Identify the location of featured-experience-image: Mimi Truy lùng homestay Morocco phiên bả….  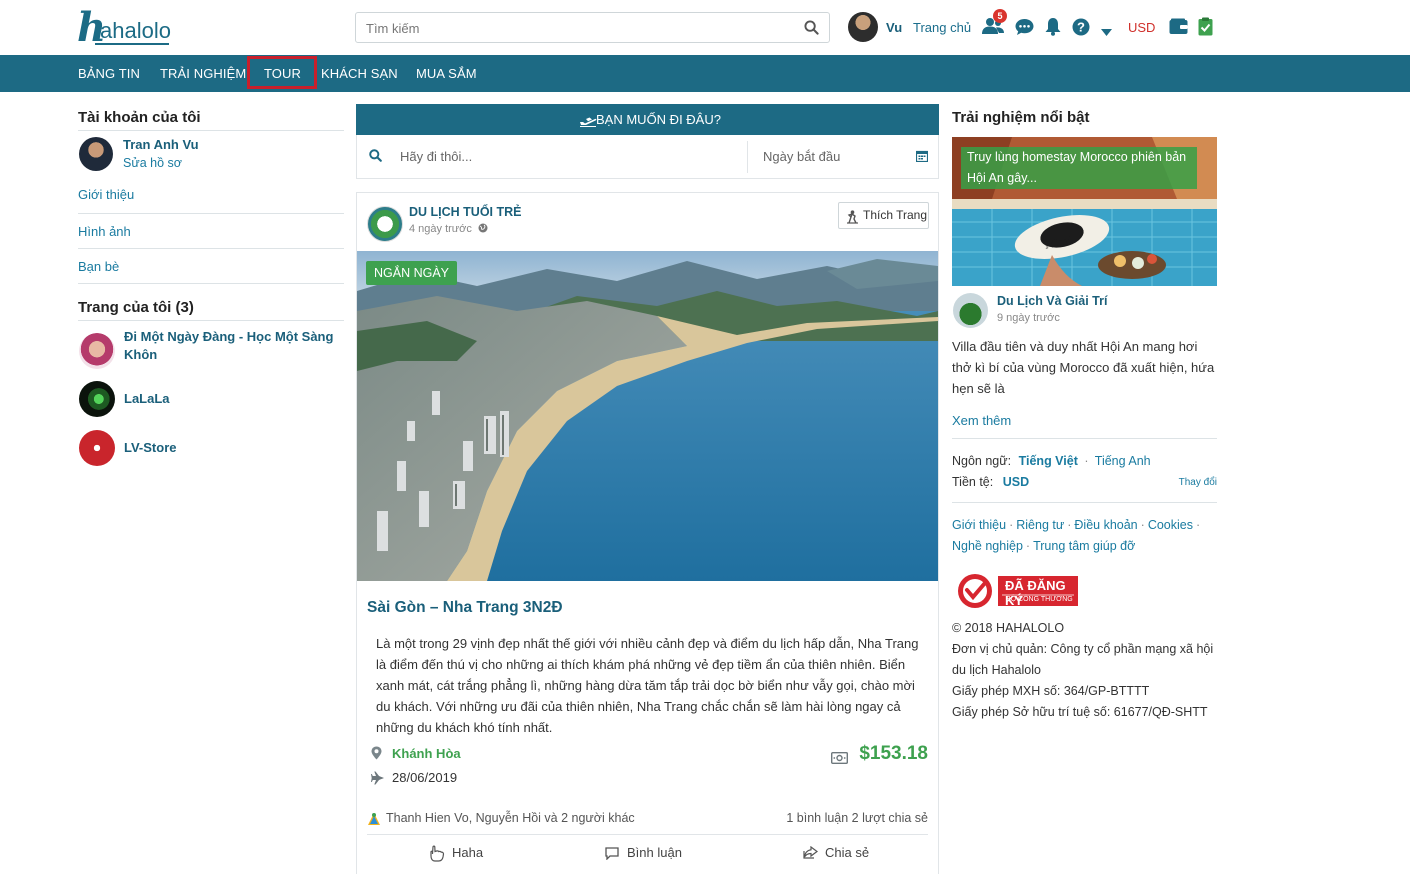
(1084, 211).